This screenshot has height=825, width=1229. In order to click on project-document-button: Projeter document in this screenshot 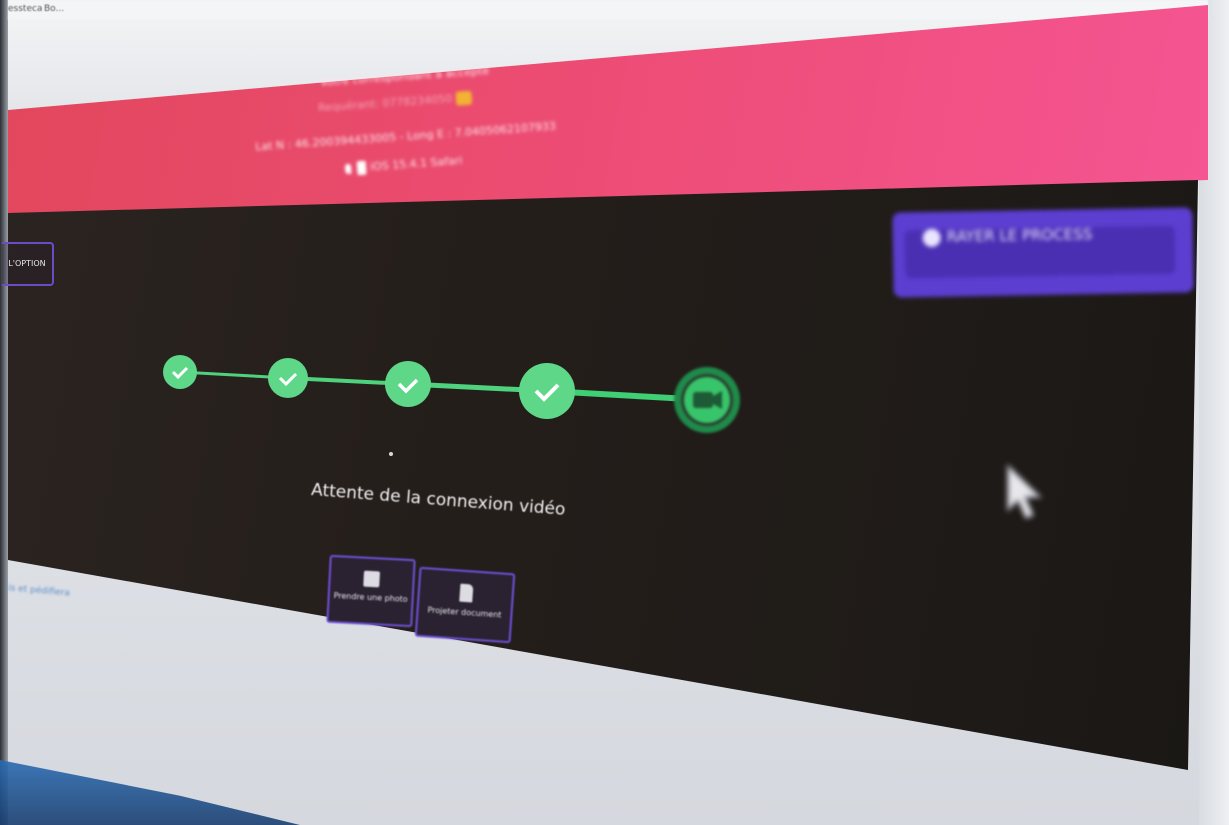, I will do `click(465, 605)`.